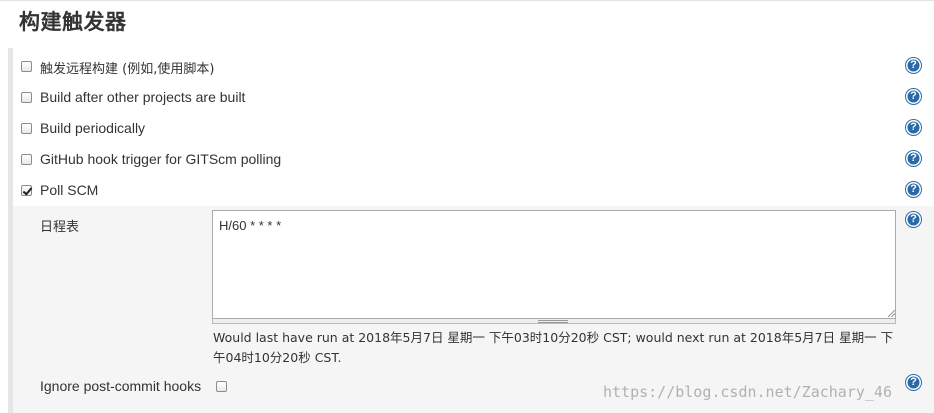 This screenshot has height=413, width=934. What do you see at coordinates (92, 128) in the screenshot?
I see `trigger-periodically-label: Build periodically` at bounding box center [92, 128].